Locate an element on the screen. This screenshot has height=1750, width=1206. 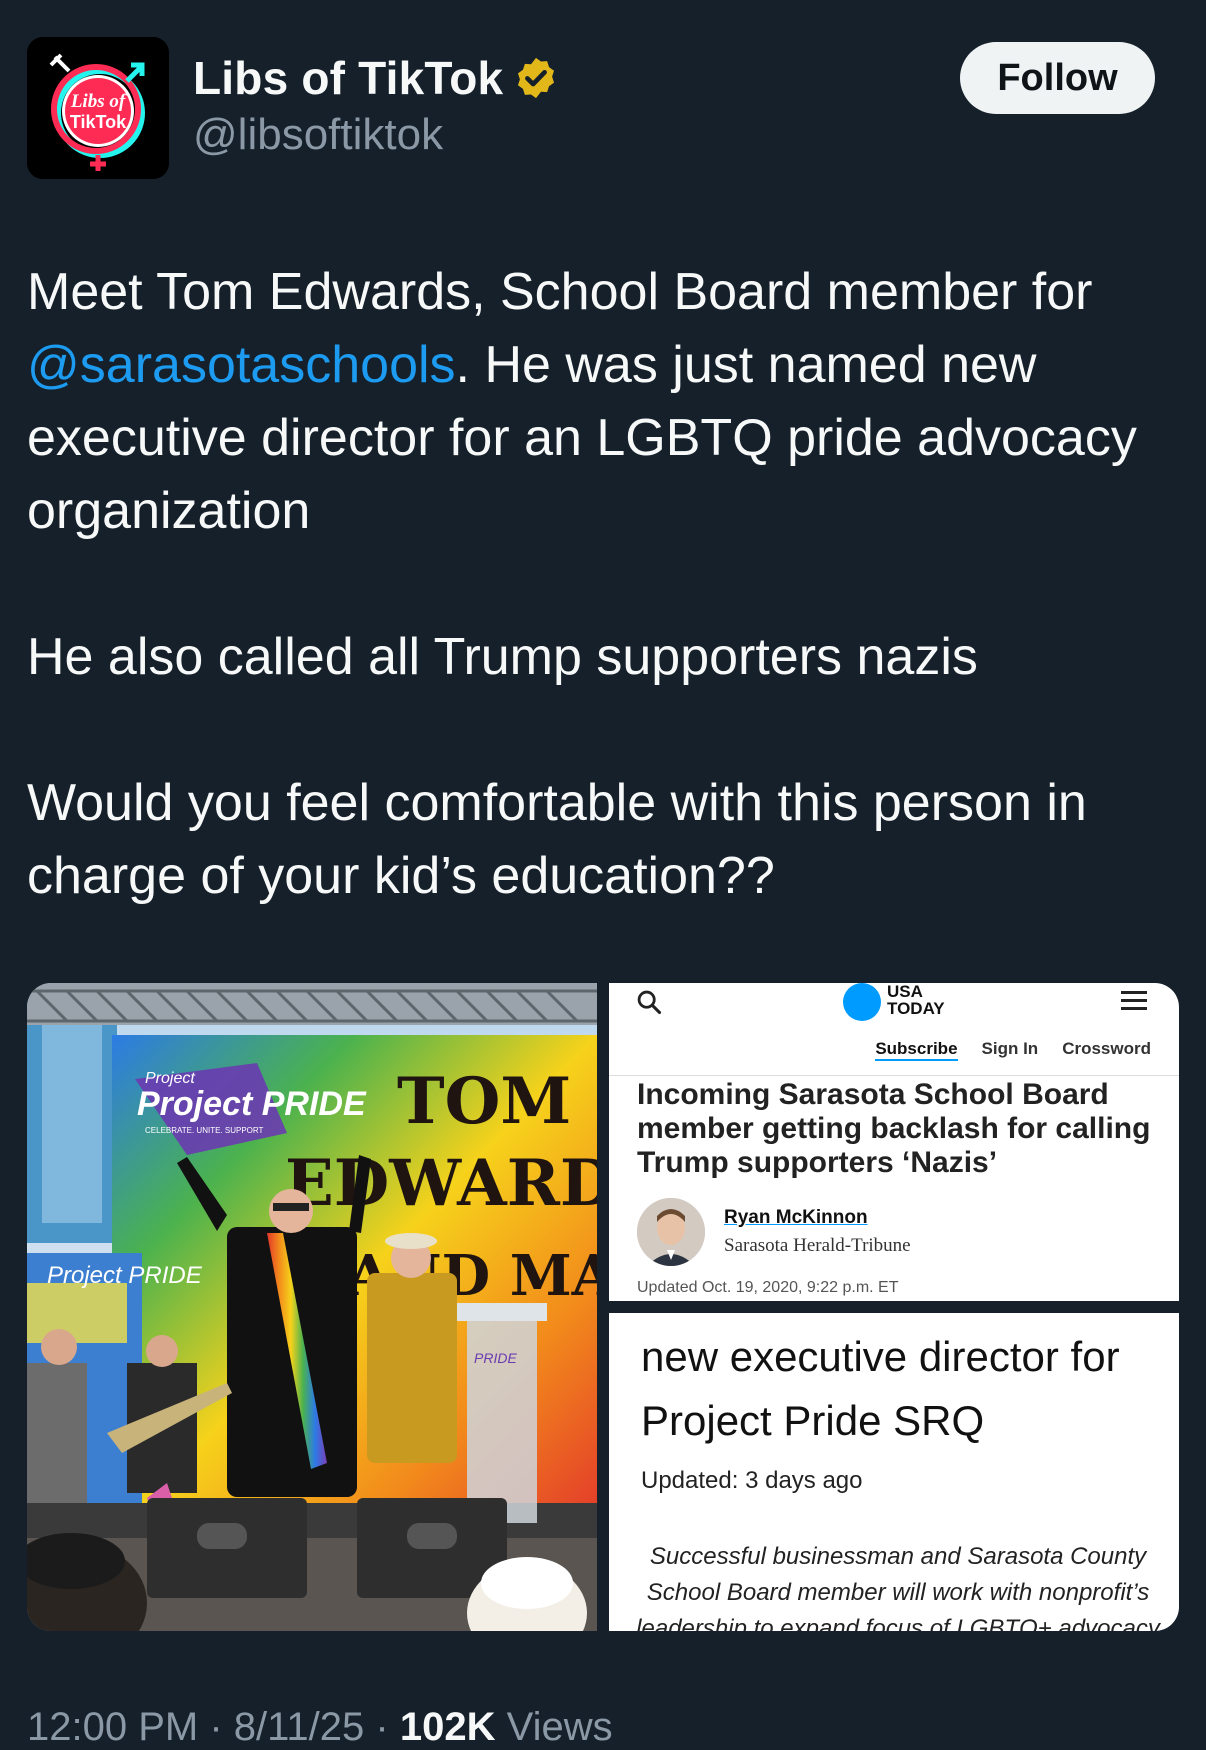
views-count: 102K is located at coordinates (447, 1727).